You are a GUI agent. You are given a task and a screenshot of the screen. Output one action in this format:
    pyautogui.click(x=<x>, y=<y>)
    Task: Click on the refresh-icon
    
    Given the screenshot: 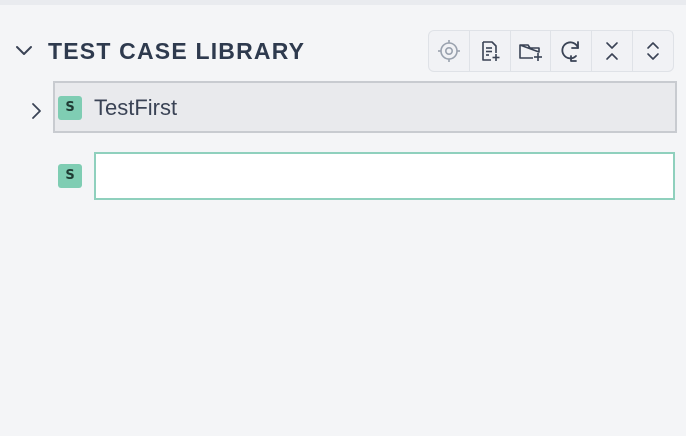 What is the action you would take?
    pyautogui.click(x=571, y=51)
    